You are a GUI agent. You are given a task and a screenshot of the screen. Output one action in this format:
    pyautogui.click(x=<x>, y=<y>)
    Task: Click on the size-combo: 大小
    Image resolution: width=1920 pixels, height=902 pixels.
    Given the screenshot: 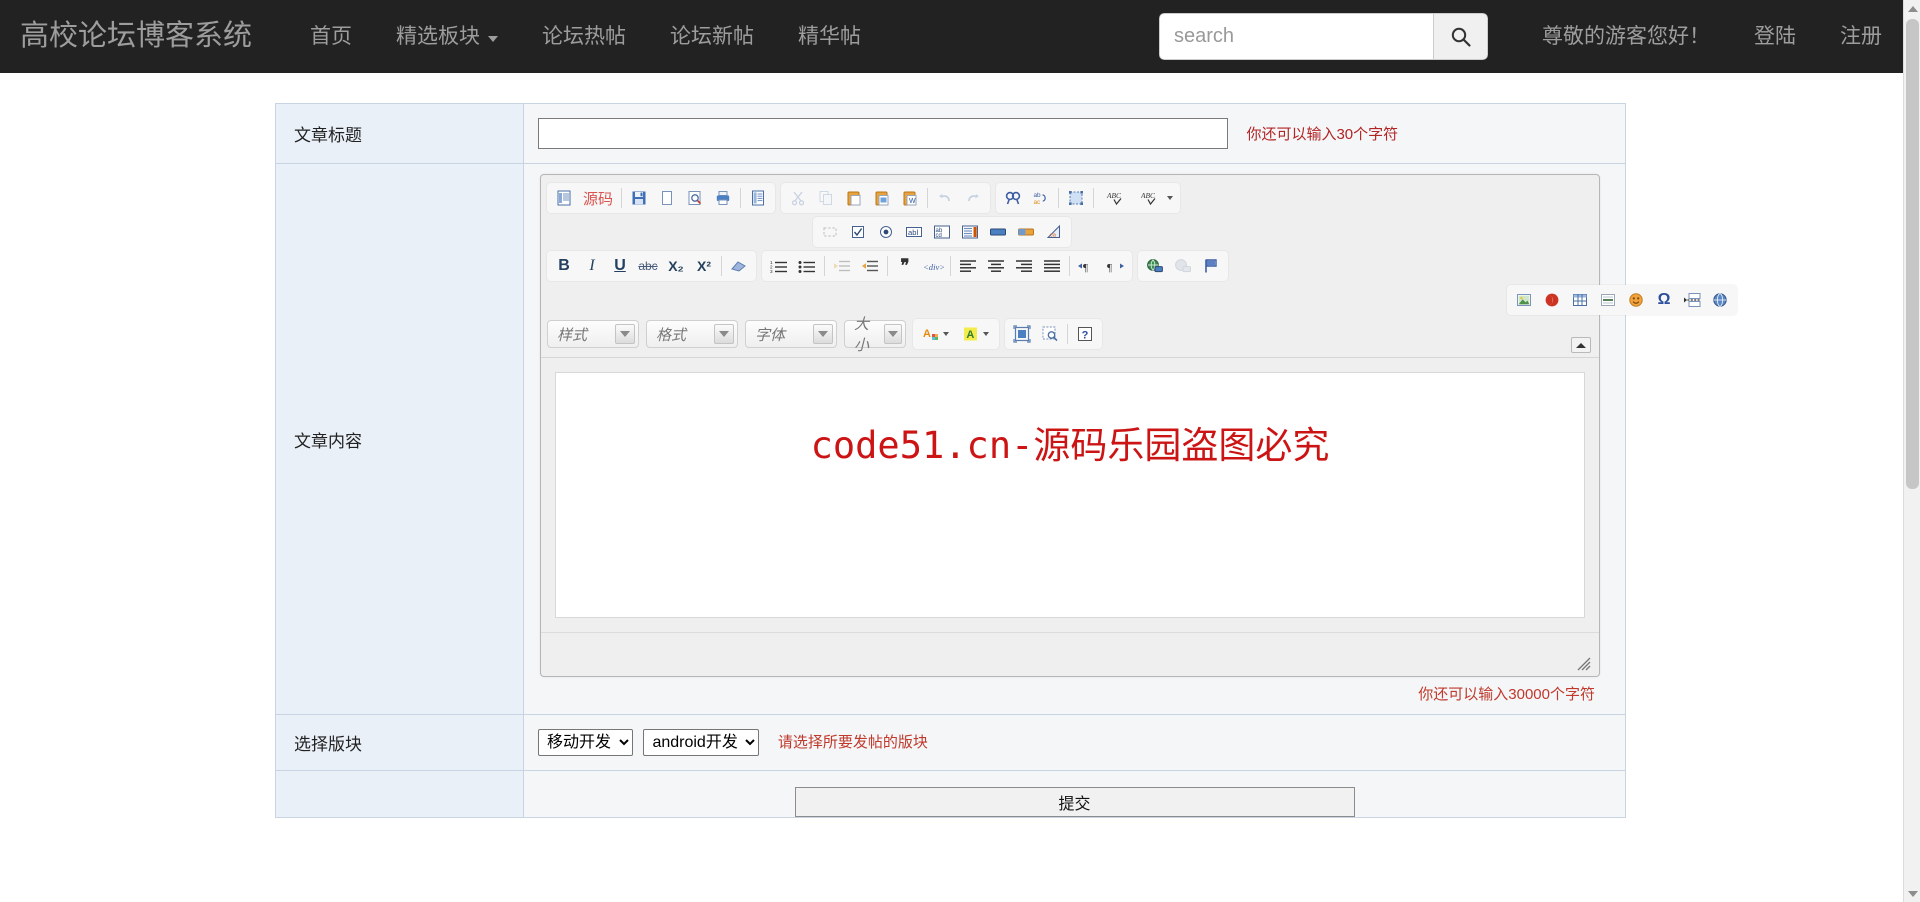 What is the action you would take?
    pyautogui.click(x=875, y=335)
    